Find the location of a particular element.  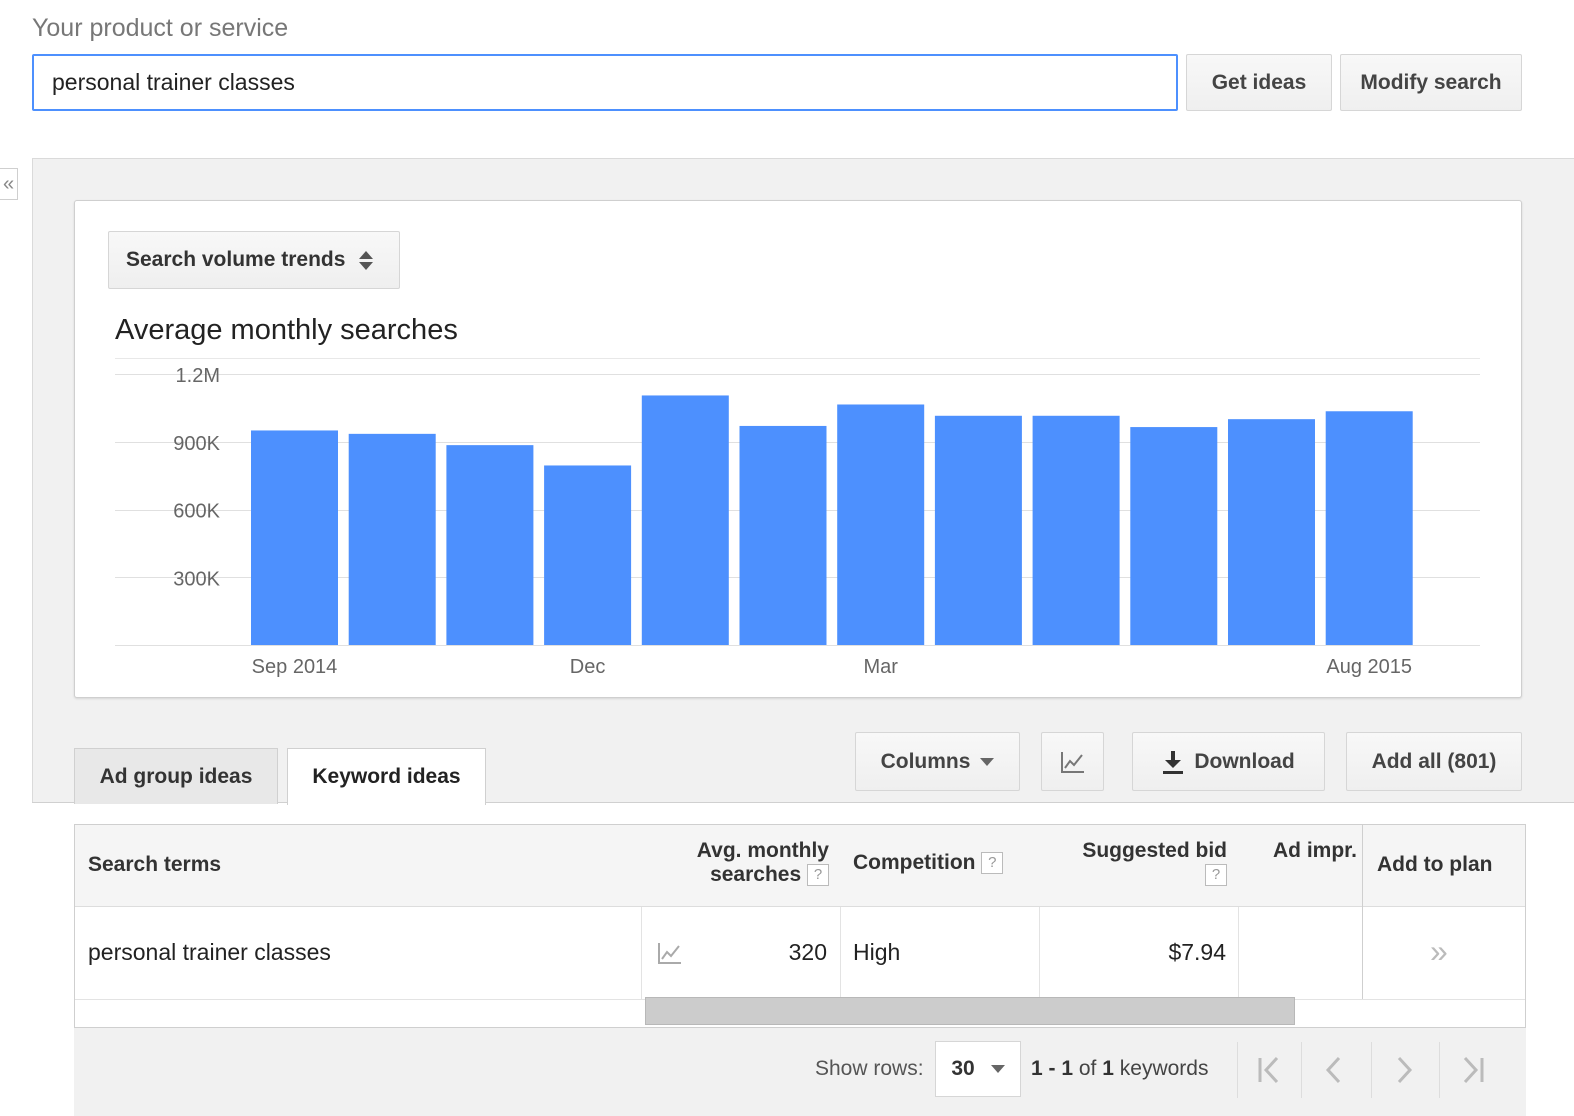

y-tick-label: 600K is located at coordinates (196, 512).